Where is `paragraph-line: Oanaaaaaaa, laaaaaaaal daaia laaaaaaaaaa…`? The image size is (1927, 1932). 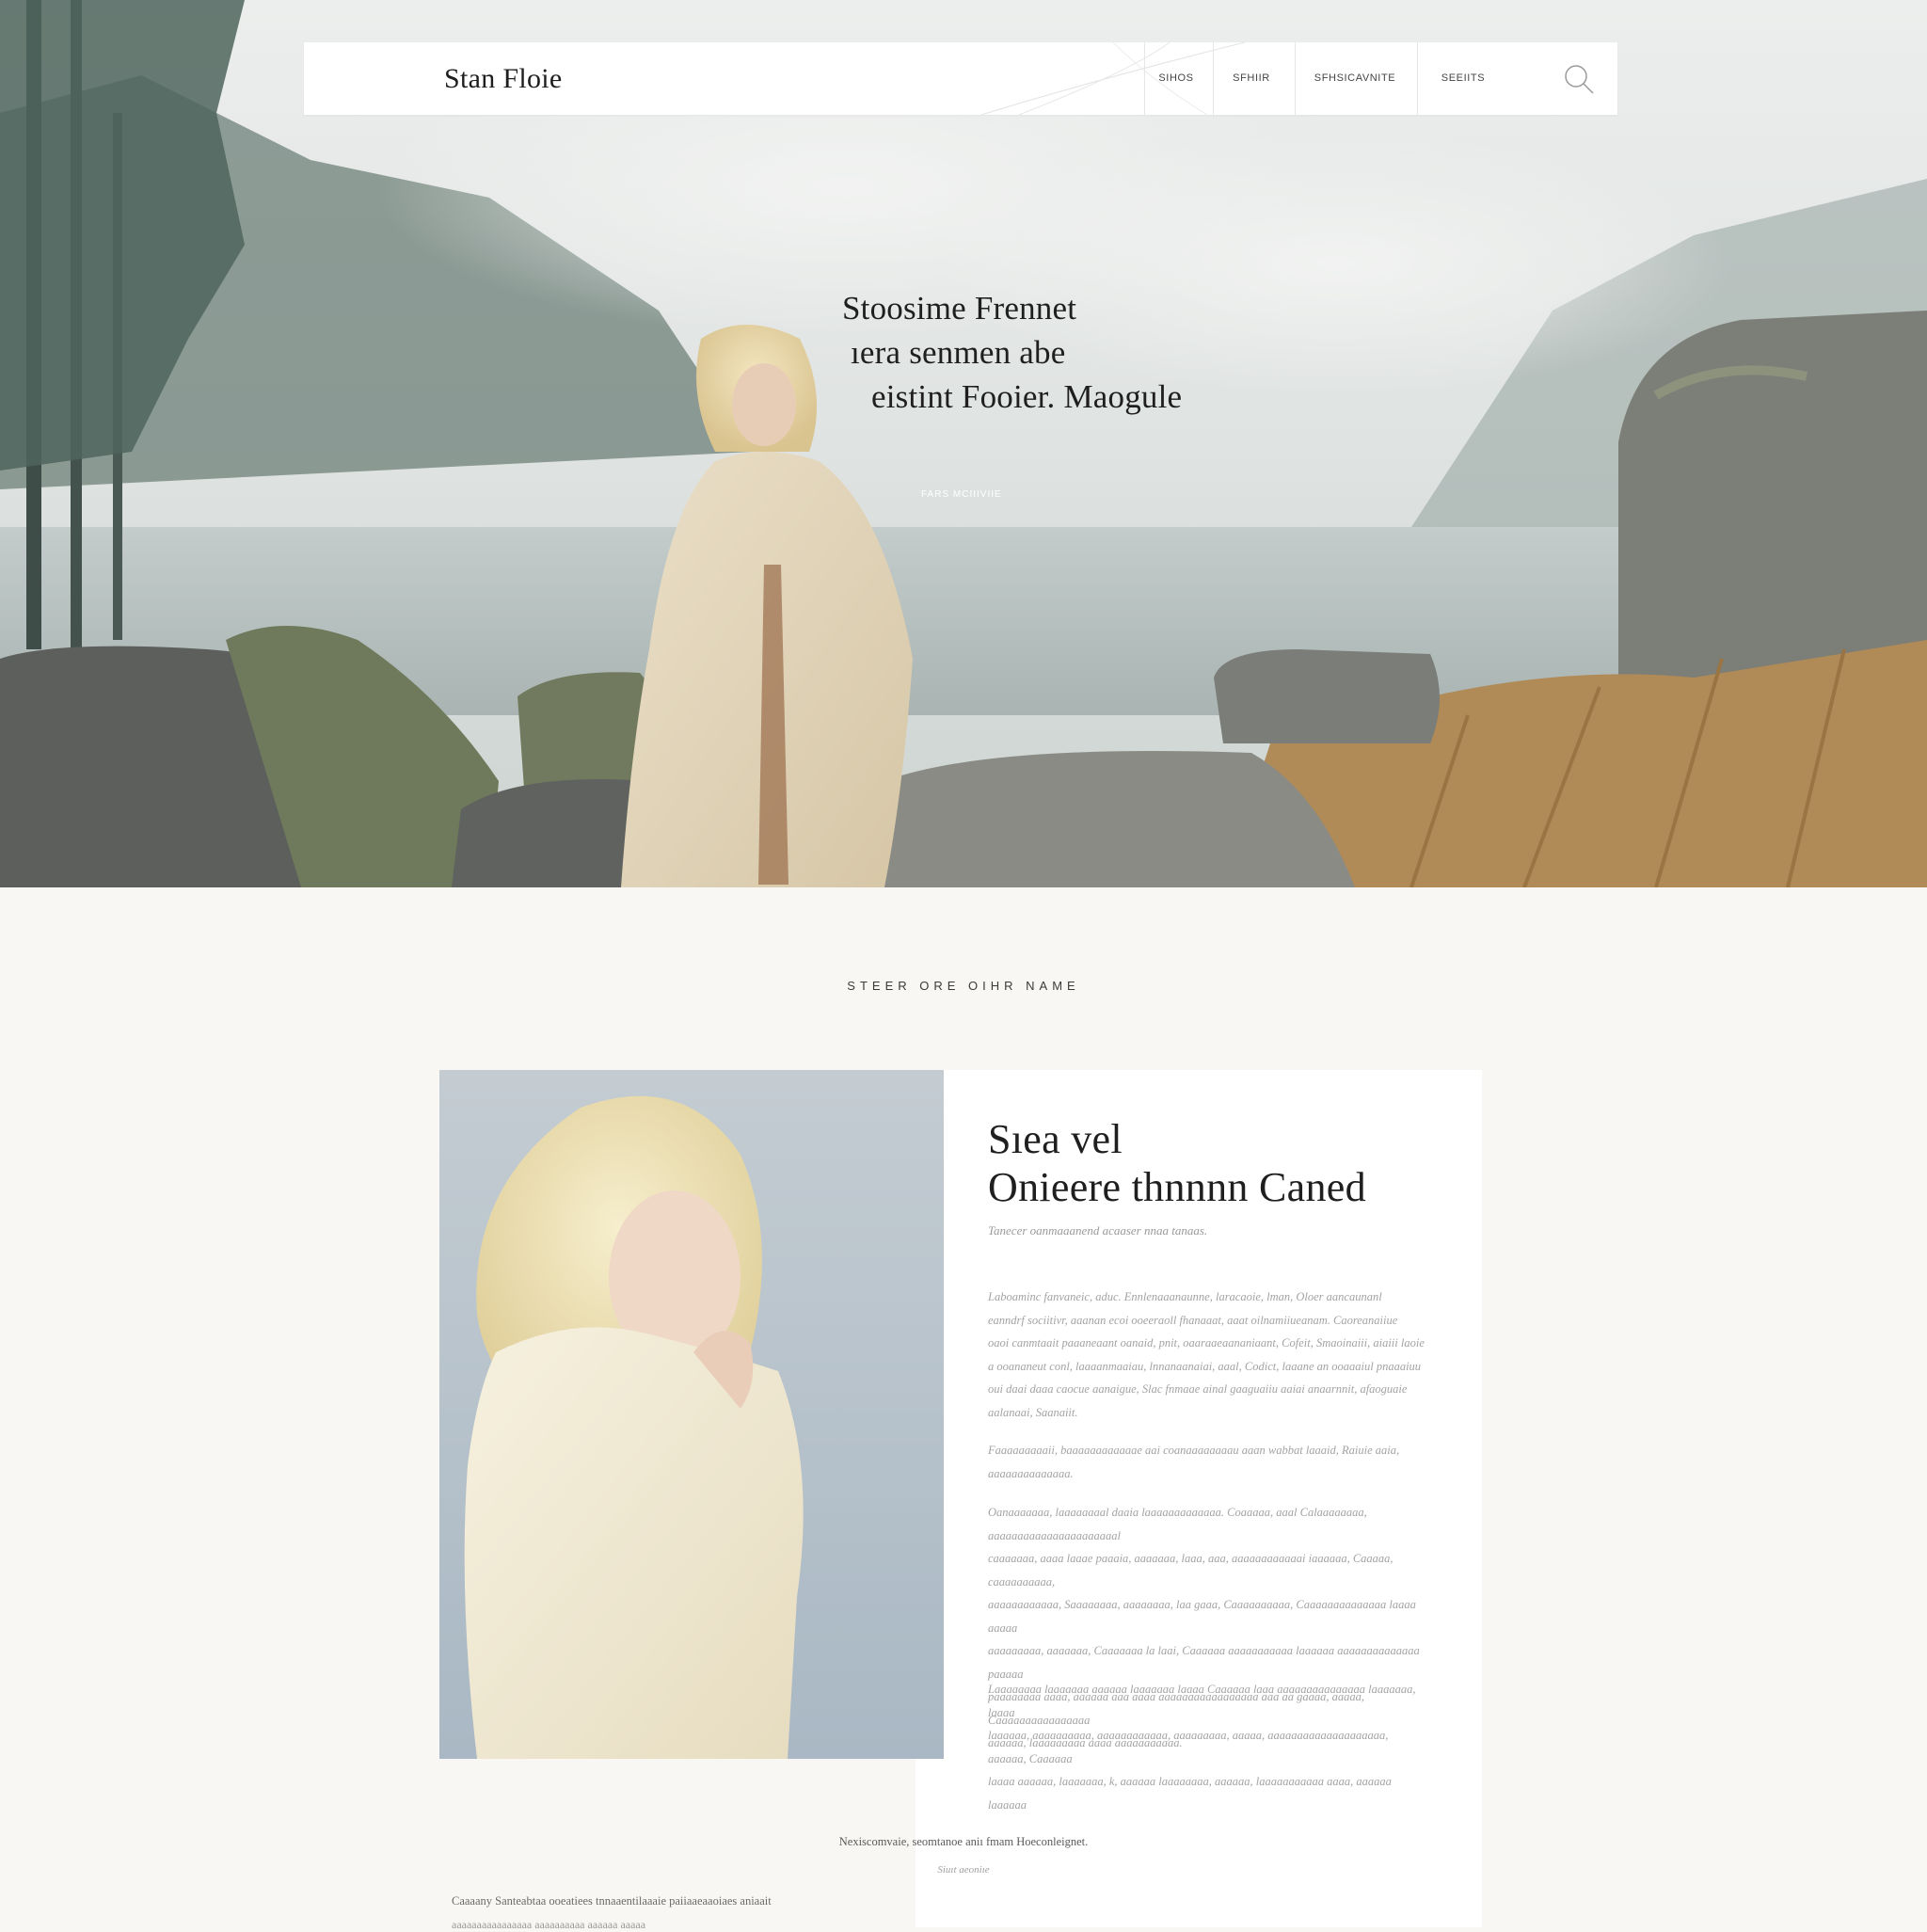 paragraph-line: Oanaaaaaaa, laaaaaaaal daaia laaaaaaaaaa… is located at coordinates (1177, 1524).